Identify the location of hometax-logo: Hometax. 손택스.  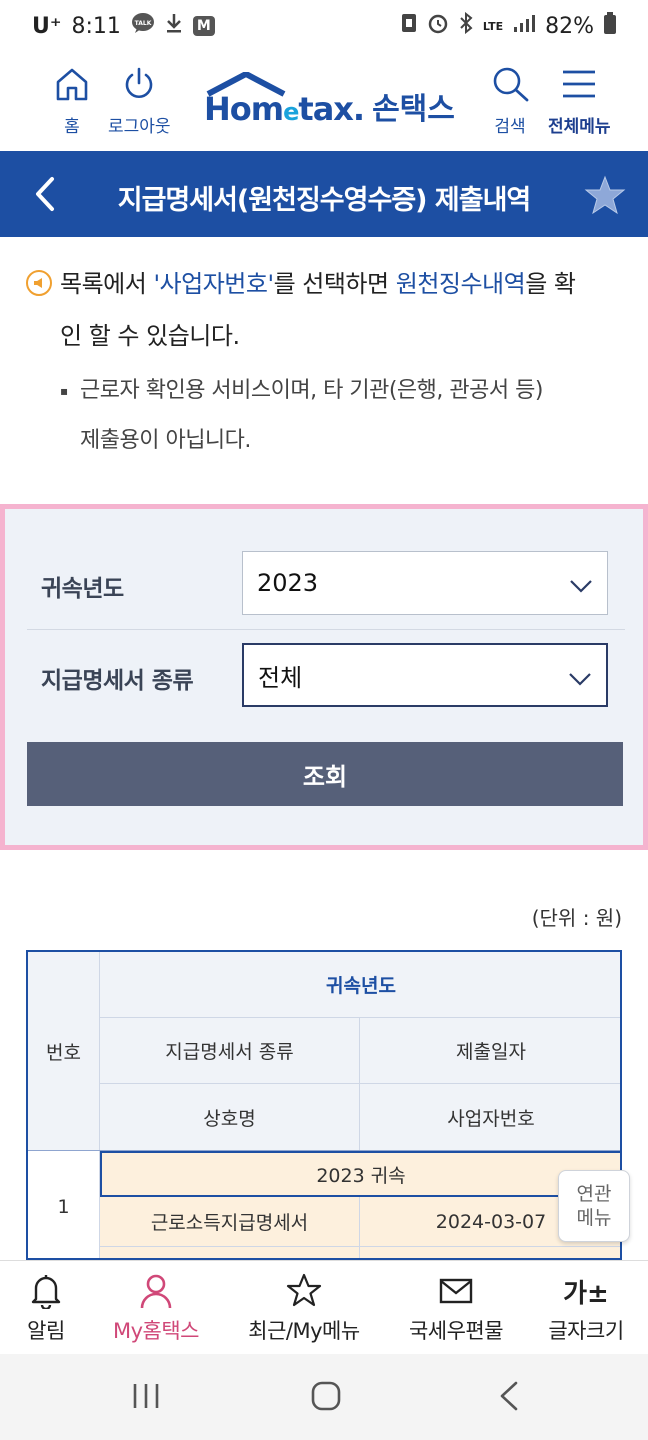
(329, 100).